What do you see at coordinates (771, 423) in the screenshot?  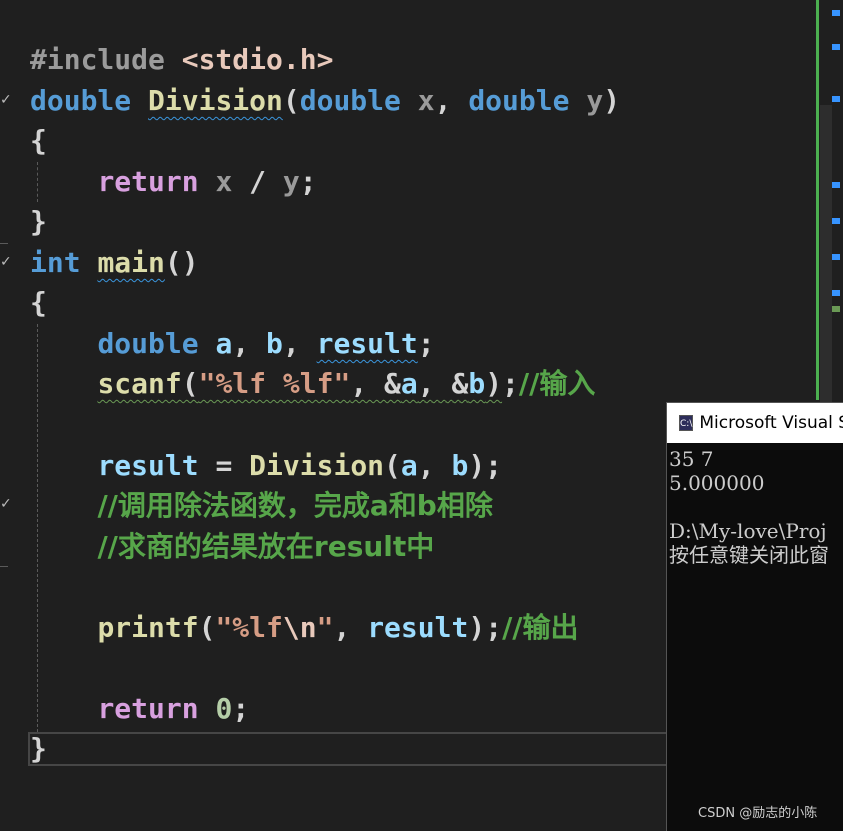 I see `console-title: Microsoft Visual S` at bounding box center [771, 423].